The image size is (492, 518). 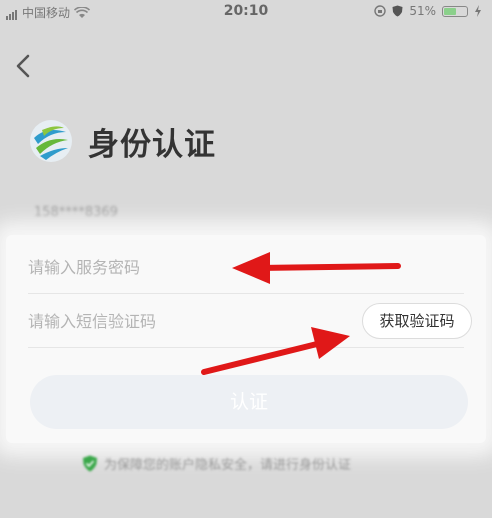 What do you see at coordinates (478, 11) in the screenshot?
I see `charging-icon` at bounding box center [478, 11].